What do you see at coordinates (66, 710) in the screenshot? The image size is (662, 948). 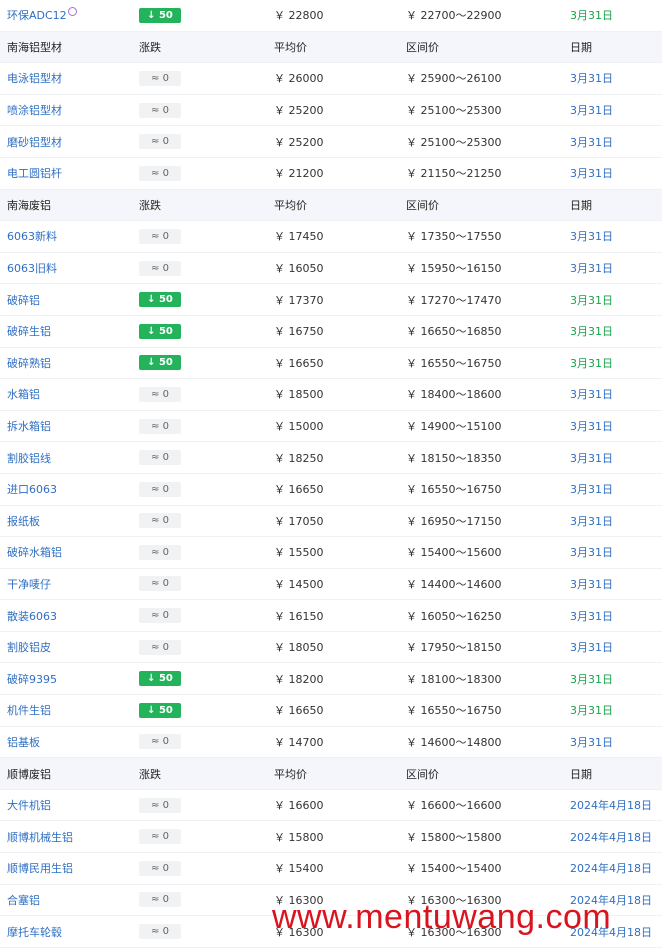 I see `product-cell: 机件生铝` at bounding box center [66, 710].